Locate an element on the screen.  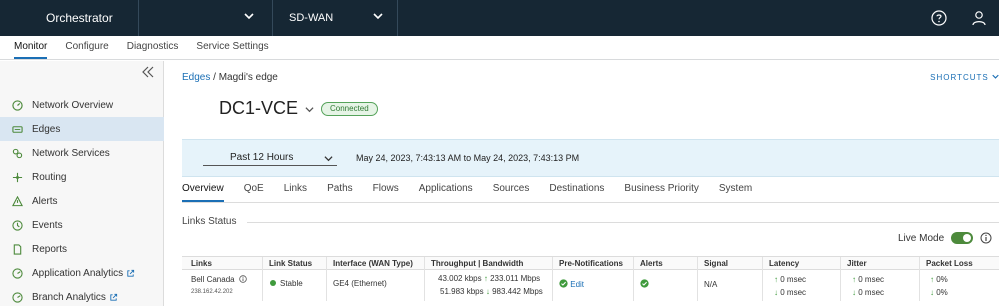
col-throughput: Throughput | Bandwidth is located at coordinates (477, 263).